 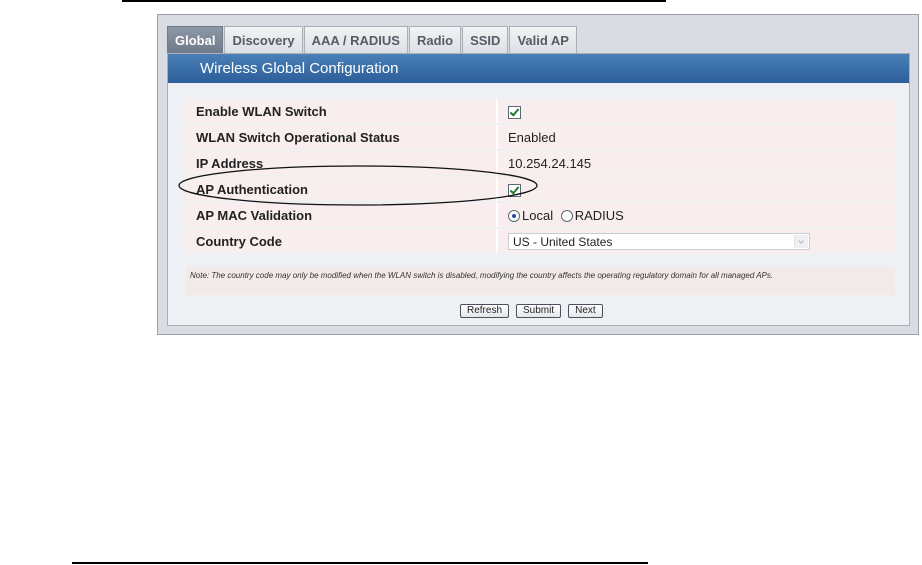 What do you see at coordinates (539, 311) in the screenshot?
I see `submit-button: Submit` at bounding box center [539, 311].